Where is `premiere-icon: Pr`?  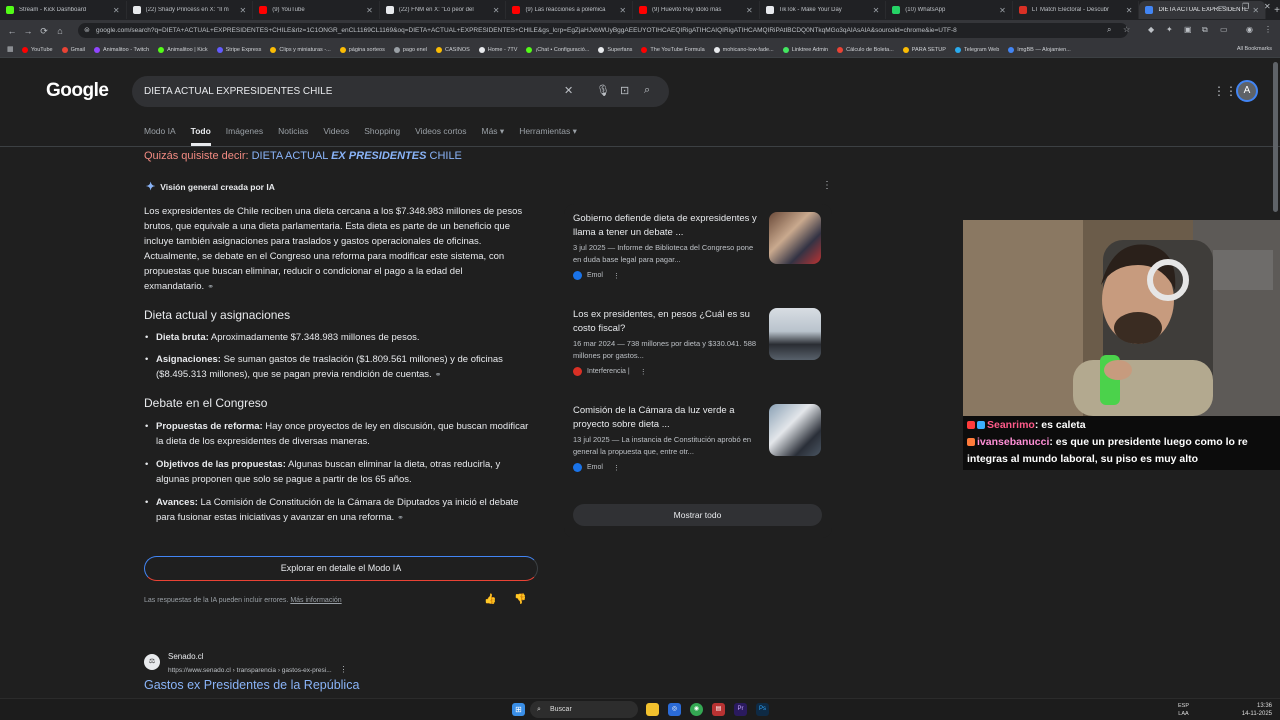 premiere-icon: Pr is located at coordinates (740, 709).